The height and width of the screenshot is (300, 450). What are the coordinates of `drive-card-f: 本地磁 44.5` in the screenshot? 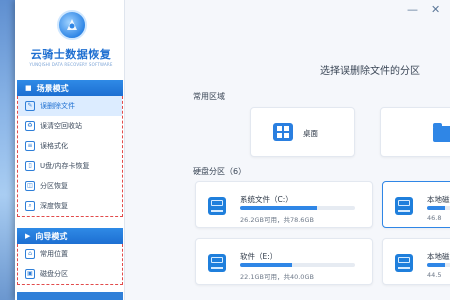 It's located at (416, 261).